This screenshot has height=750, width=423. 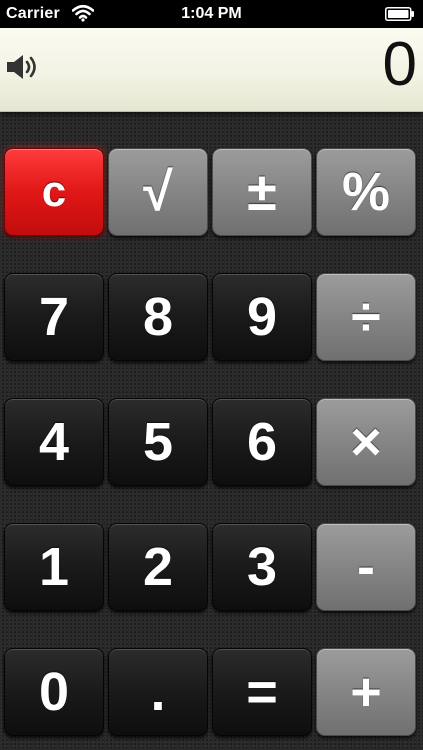 What do you see at coordinates (54, 192) in the screenshot?
I see `clear-button: c` at bounding box center [54, 192].